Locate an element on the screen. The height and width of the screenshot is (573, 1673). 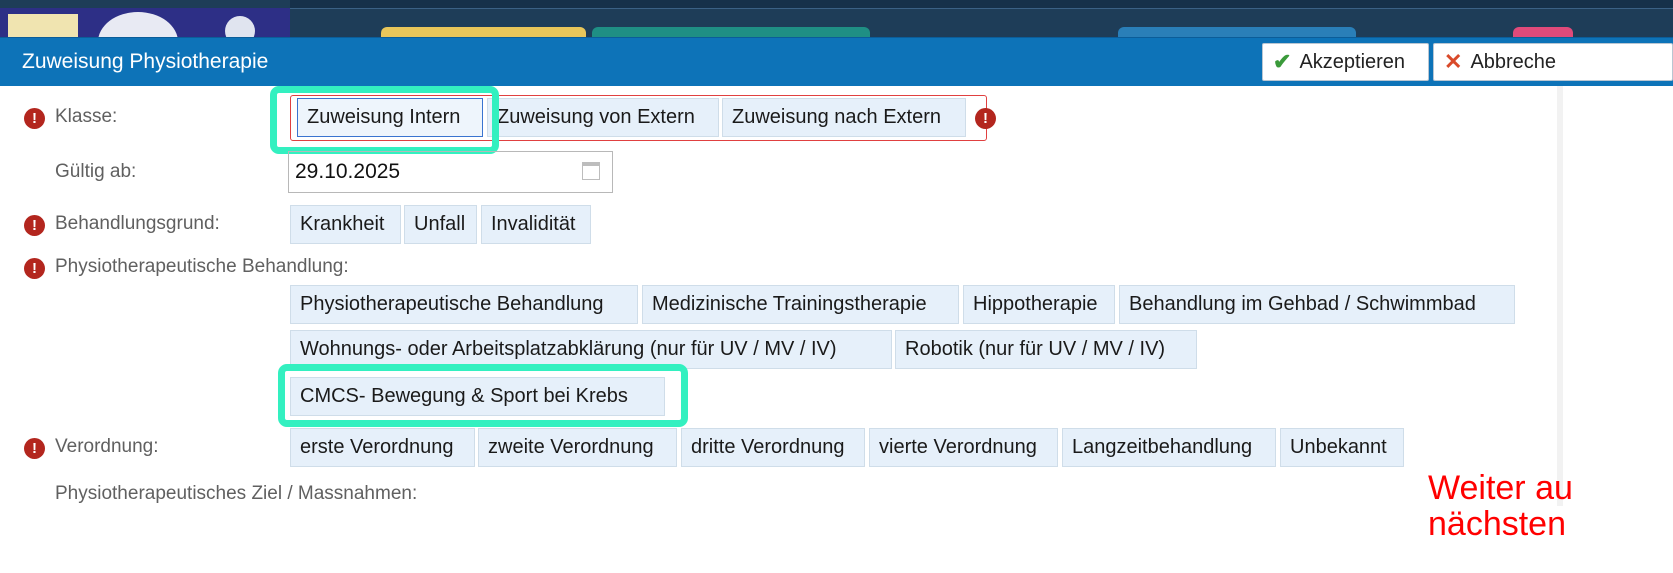
gueltig-label: Gültig ab: is located at coordinates (96, 171).